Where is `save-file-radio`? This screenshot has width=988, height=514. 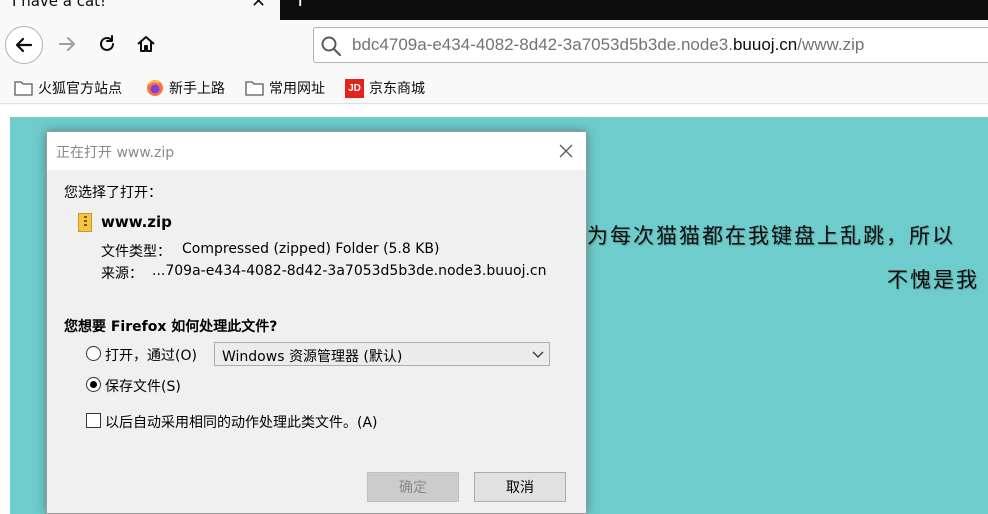 save-file-radio is located at coordinates (93, 384).